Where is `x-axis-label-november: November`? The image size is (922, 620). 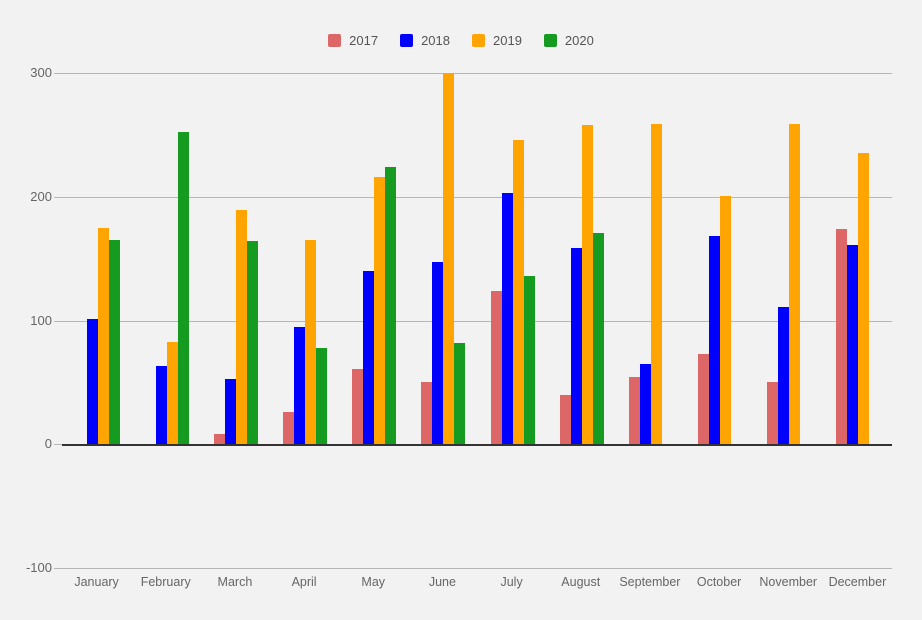 x-axis-label-november: November is located at coordinates (788, 582).